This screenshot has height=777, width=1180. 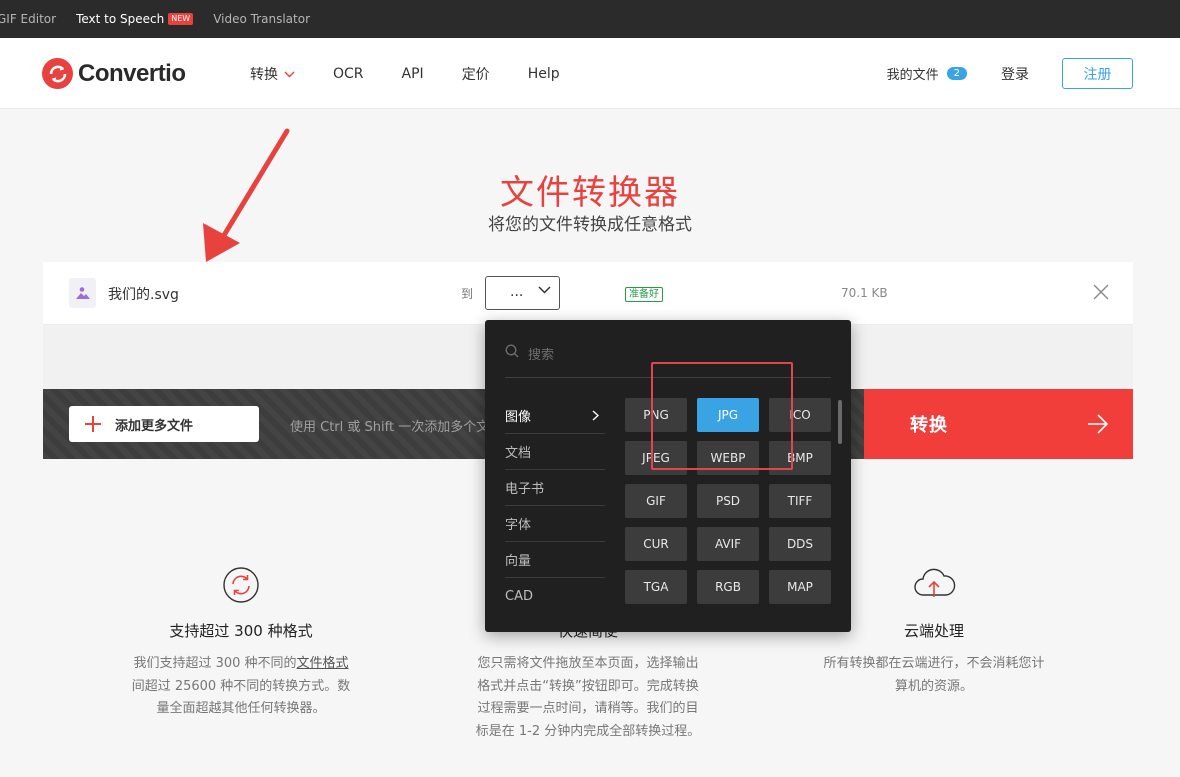 What do you see at coordinates (467, 294) in the screenshot?
I see `to-label: 到` at bounding box center [467, 294].